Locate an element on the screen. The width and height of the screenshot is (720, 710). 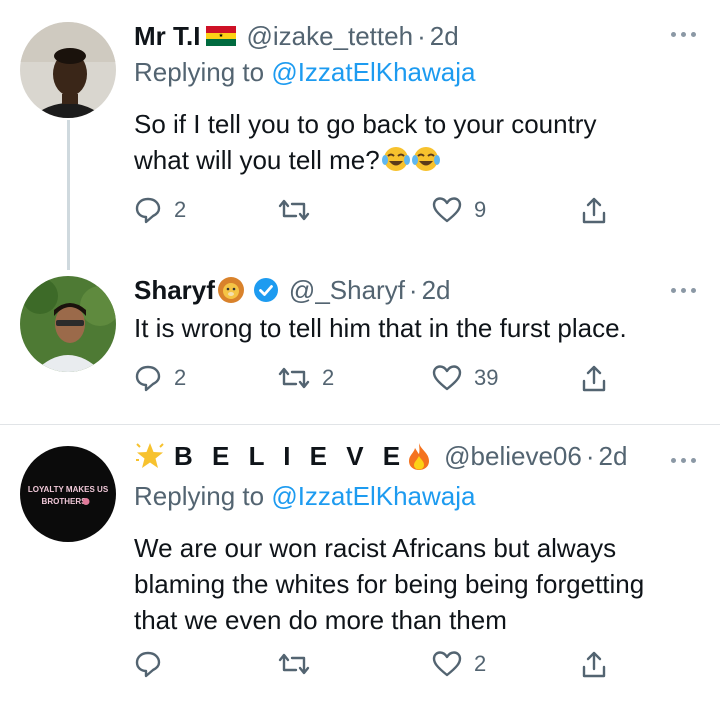
tweet-header: B E L I E V E @believe06 · 2d is located at coordinates (380, 456).